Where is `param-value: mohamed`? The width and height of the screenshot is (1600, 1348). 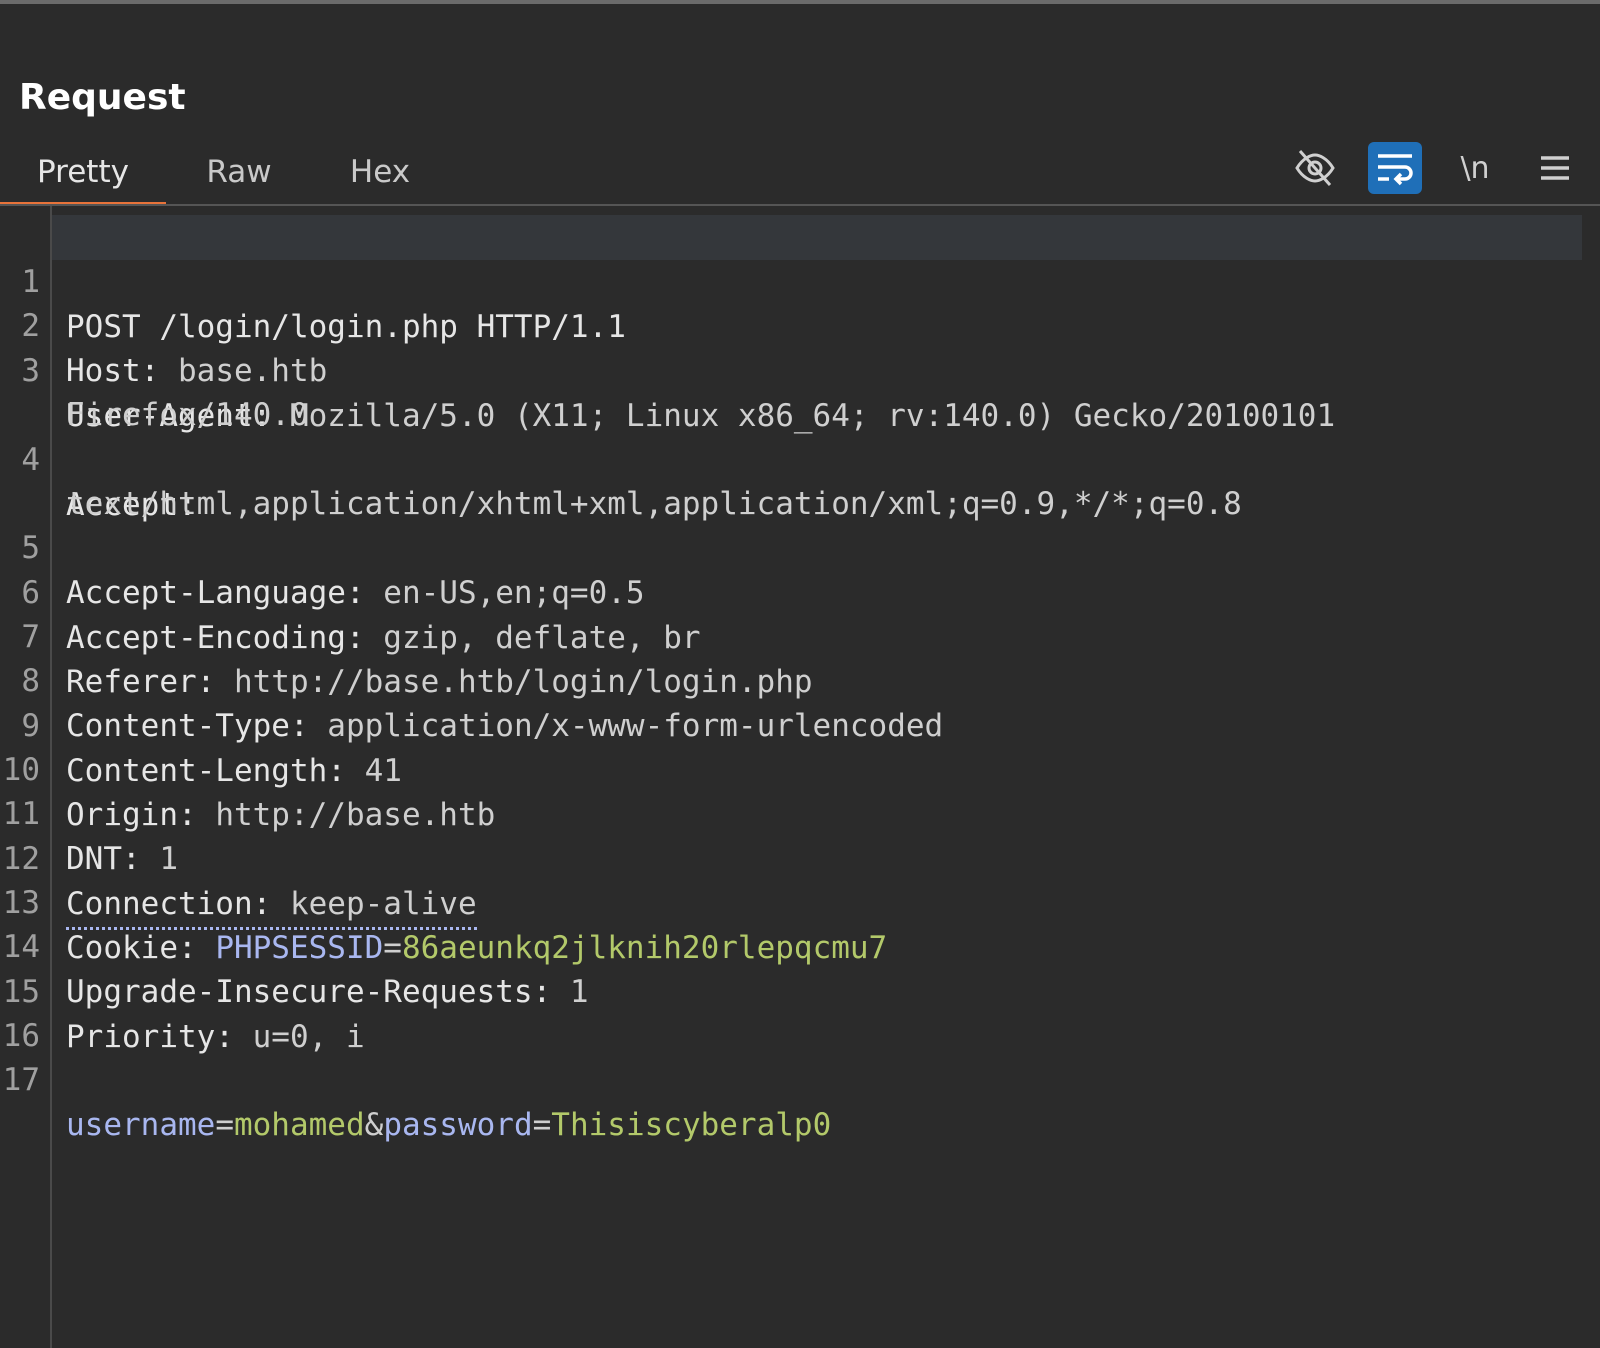
param-value: mohamed is located at coordinates (299, 1125).